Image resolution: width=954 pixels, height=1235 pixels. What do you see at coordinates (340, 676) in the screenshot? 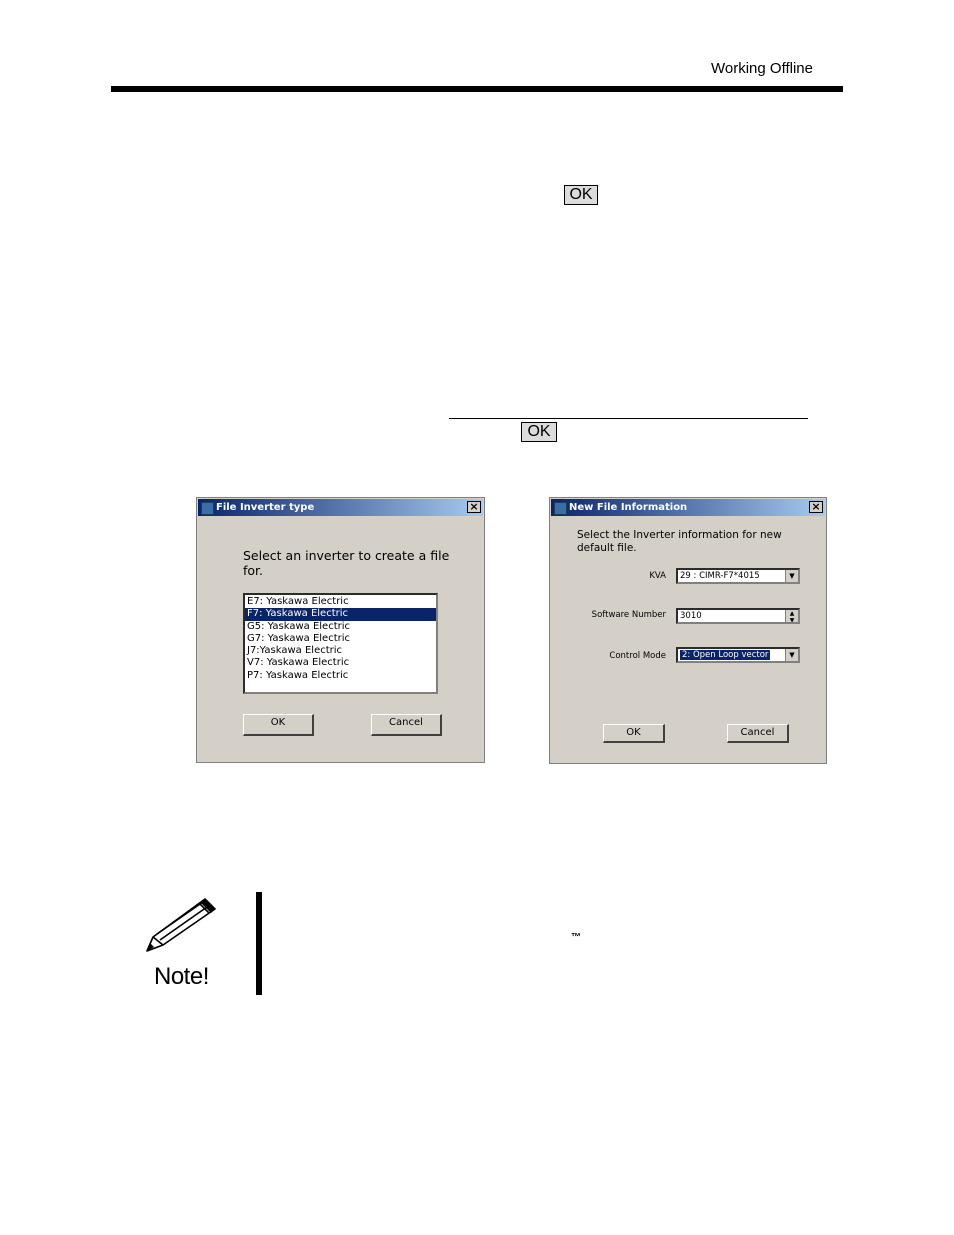
I see `list-item: P7: Yaskawa Electric` at bounding box center [340, 676].